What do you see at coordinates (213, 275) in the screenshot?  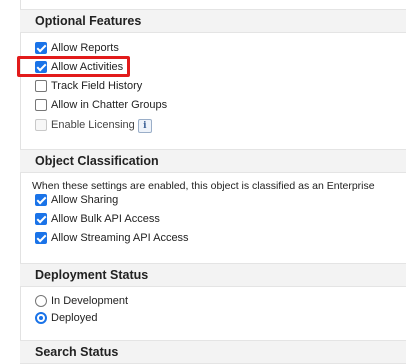 I see `deployment-status-header: Deployment Status` at bounding box center [213, 275].